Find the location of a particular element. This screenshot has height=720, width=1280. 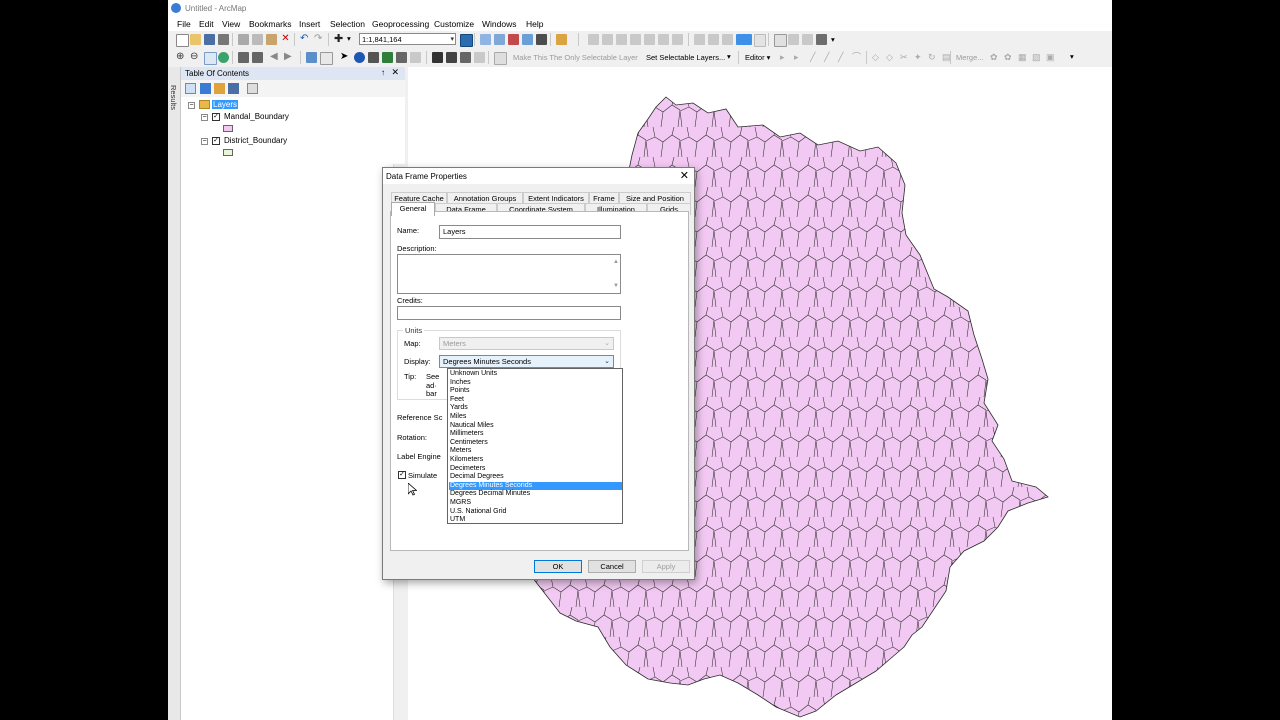

dropdown-option: UTM is located at coordinates (535, 520).